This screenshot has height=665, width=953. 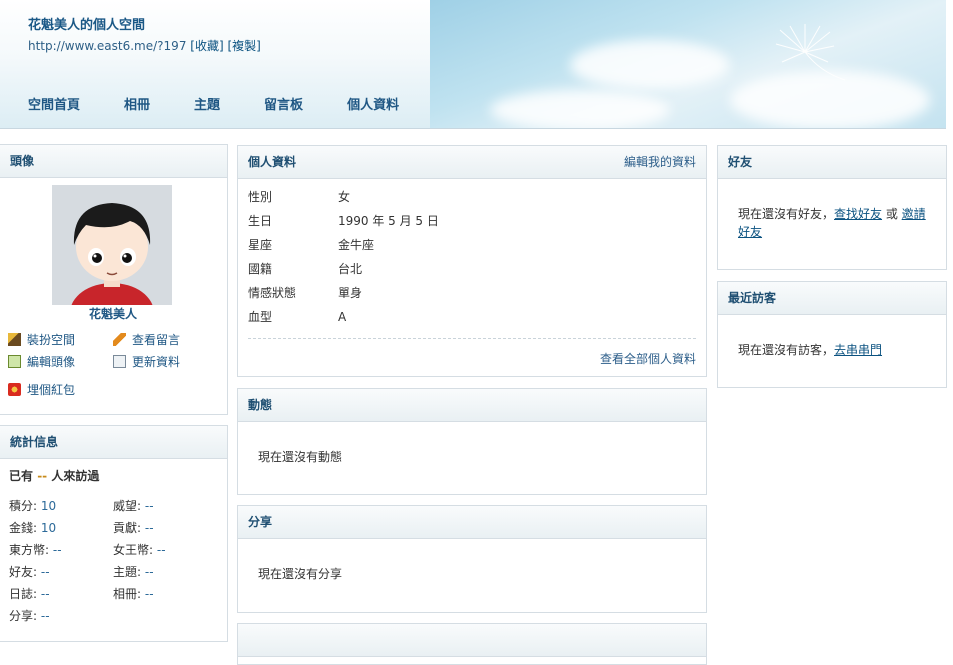 I want to click on stat-prestige: 威望: --, so click(x=133, y=505).